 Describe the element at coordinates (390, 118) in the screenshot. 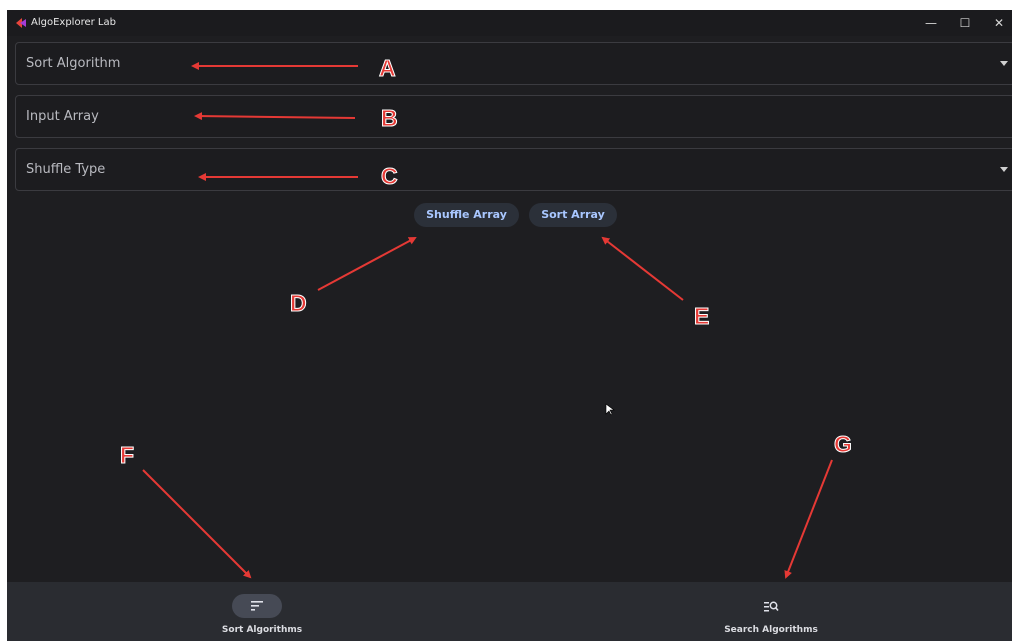

I see `annotation-label-b: B` at that location.